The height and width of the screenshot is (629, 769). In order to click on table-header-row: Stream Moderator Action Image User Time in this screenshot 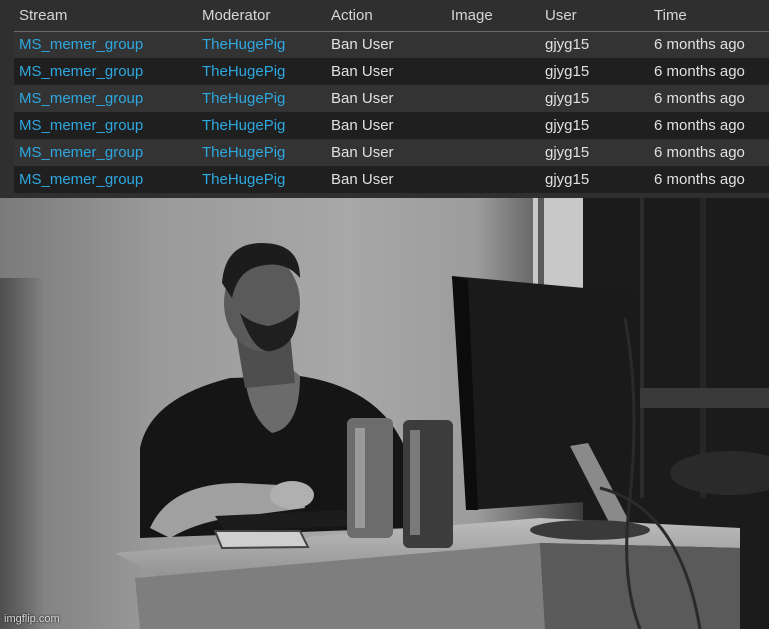, I will do `click(391, 16)`.